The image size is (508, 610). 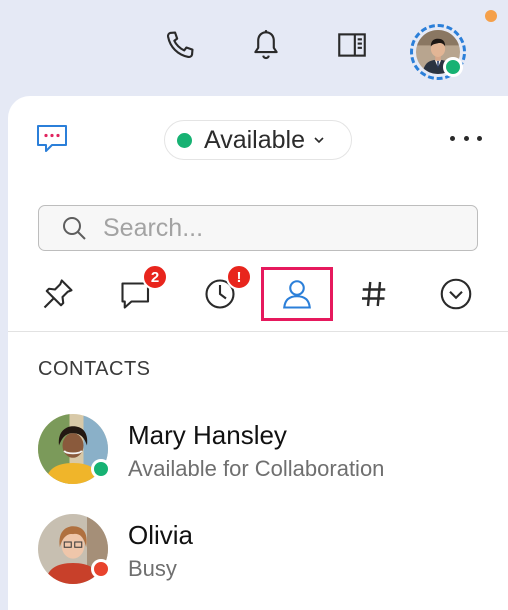 I want to click on notification-dot, so click(x=491, y=16).